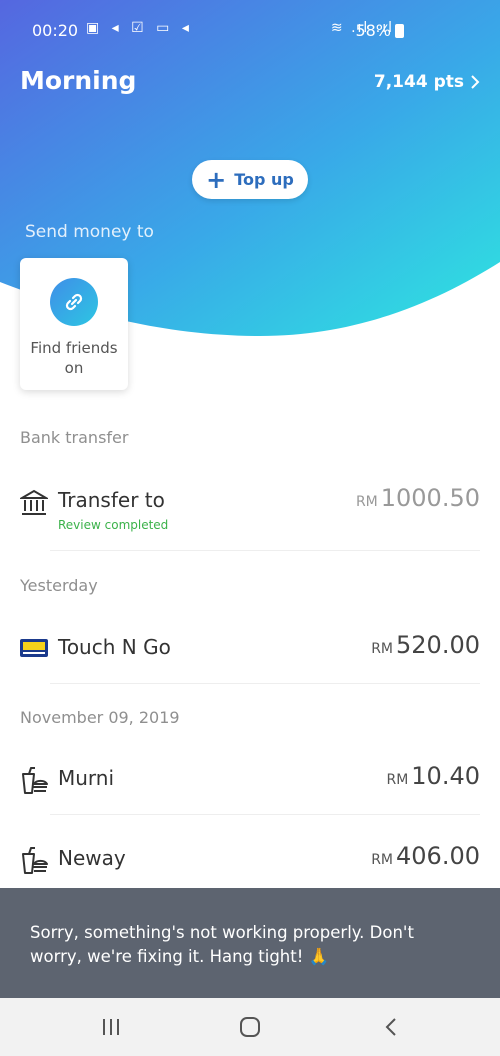  I want to click on plus-icon: +, so click(216, 179).